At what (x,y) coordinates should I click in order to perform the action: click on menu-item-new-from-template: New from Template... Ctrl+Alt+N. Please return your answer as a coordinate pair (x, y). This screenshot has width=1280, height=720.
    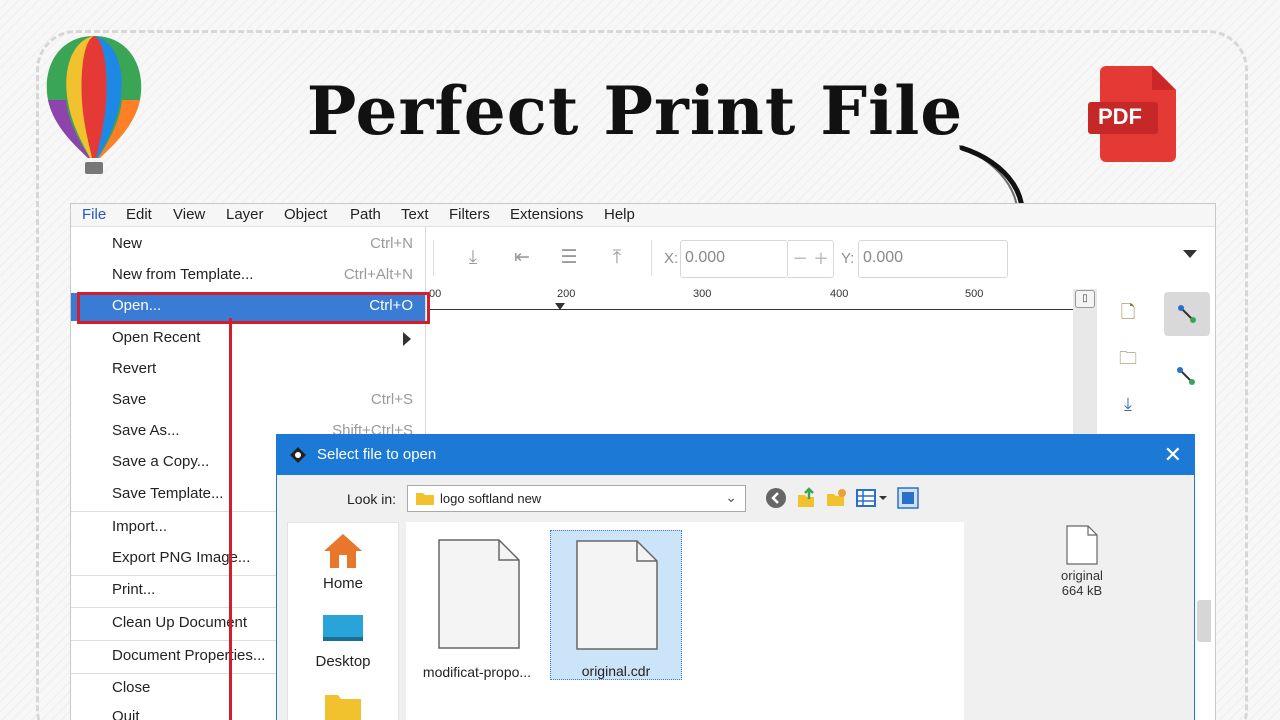
    Looking at the image, I should click on (248, 276).